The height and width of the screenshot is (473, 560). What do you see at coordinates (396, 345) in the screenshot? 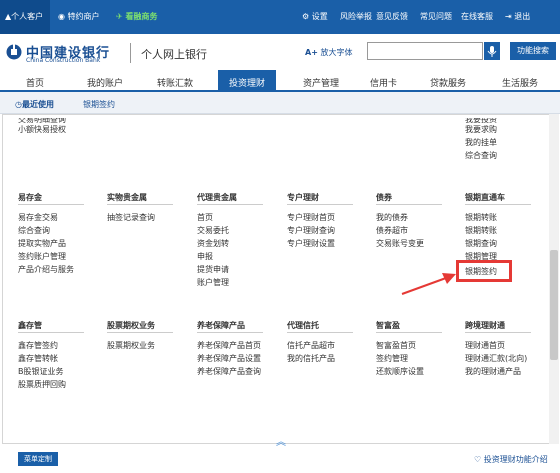
I see `menu-item: 智富盈首页` at bounding box center [396, 345].